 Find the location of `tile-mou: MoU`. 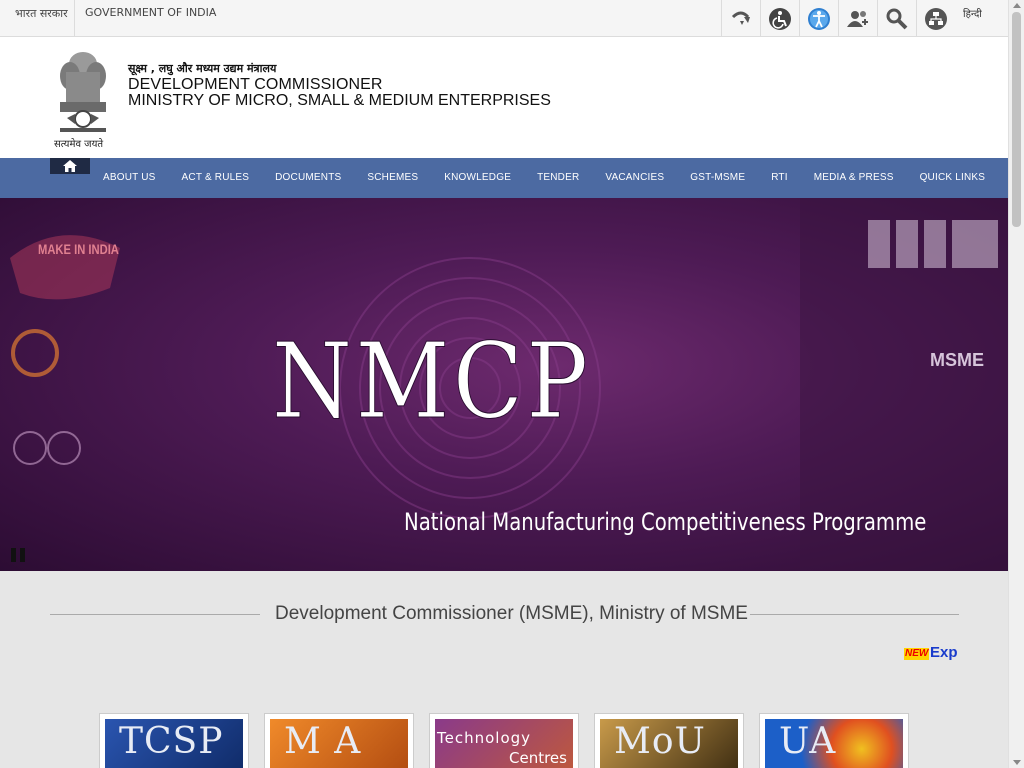

tile-mou: MoU is located at coordinates (669, 740).